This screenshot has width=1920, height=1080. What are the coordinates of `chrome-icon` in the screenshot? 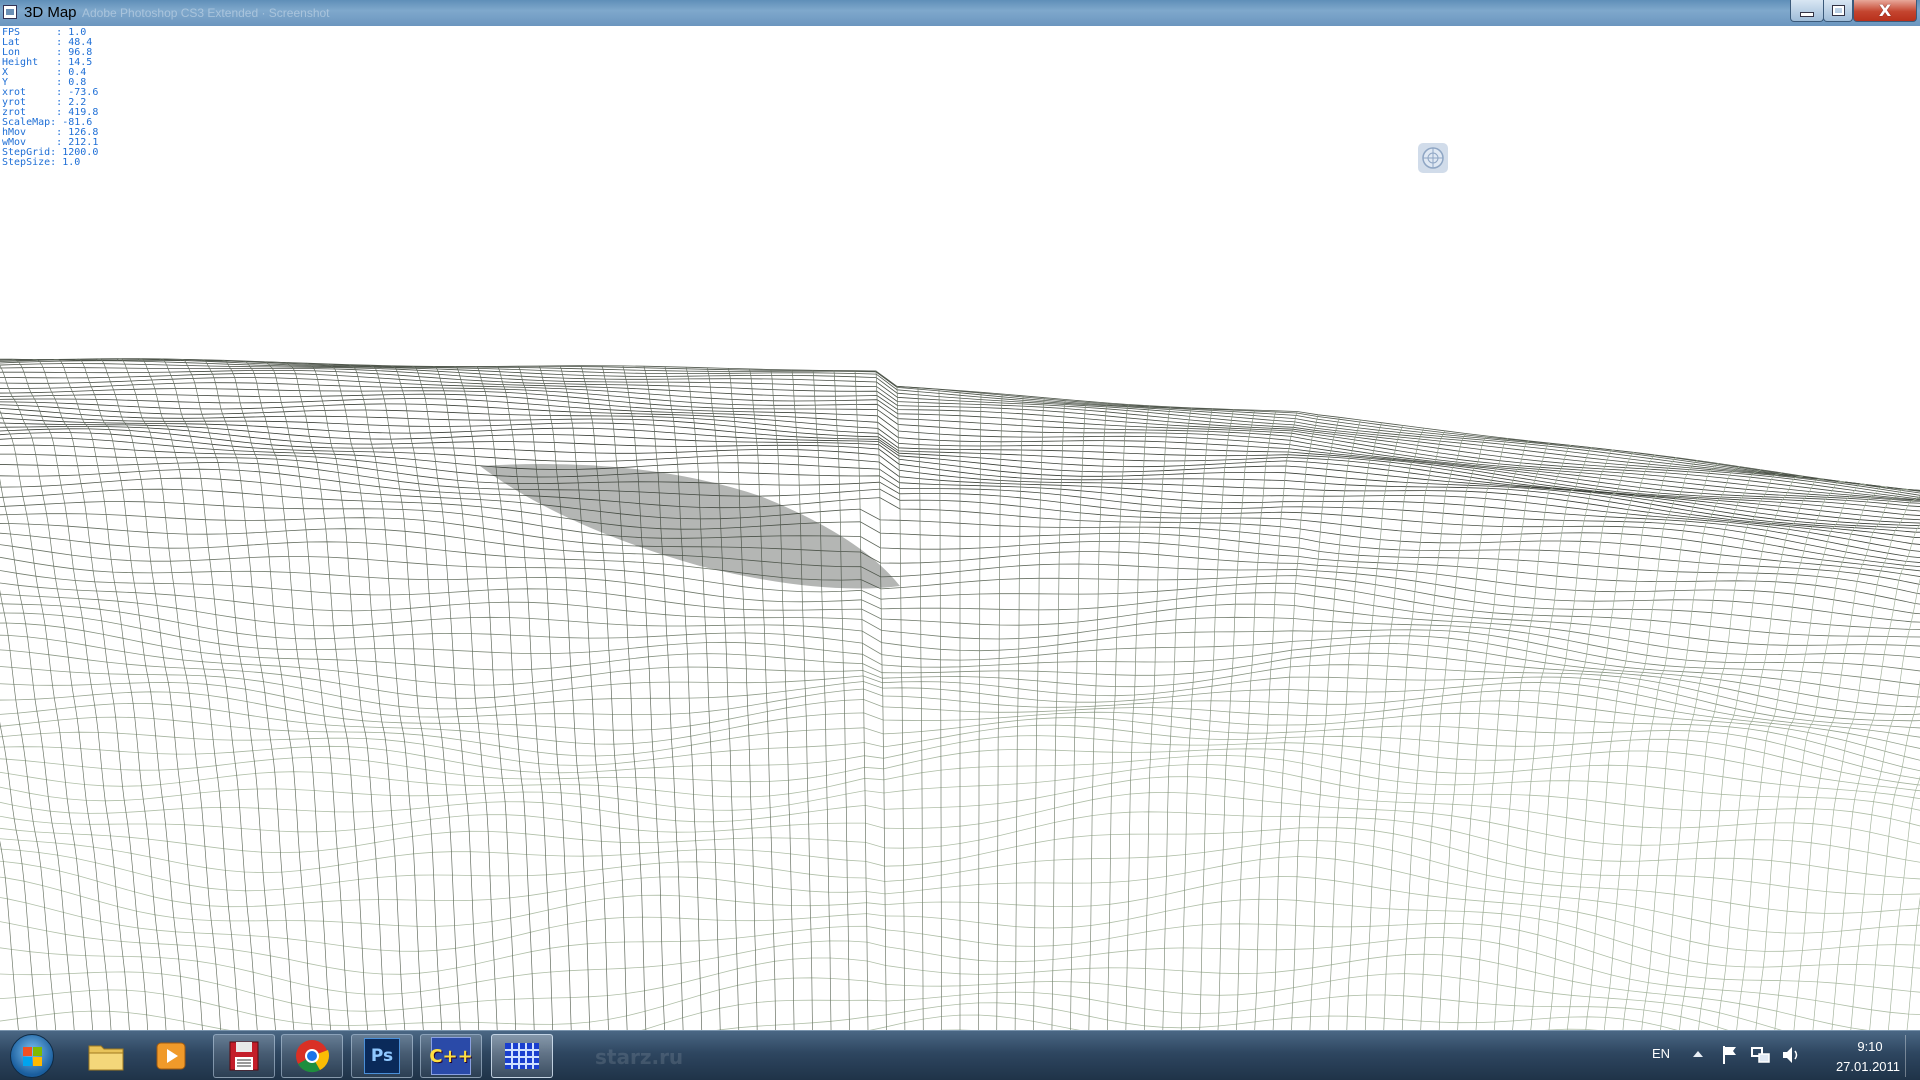 It's located at (313, 1056).